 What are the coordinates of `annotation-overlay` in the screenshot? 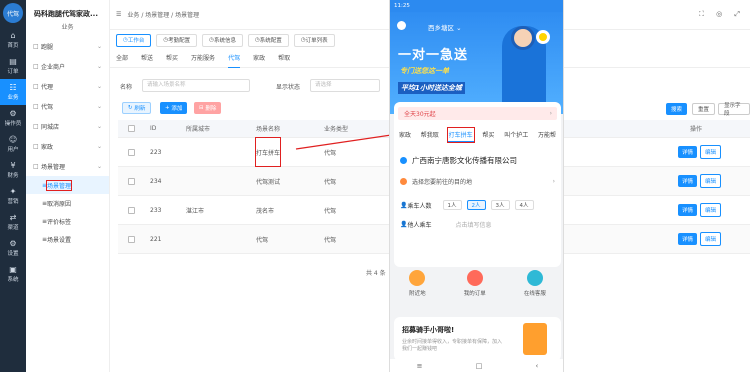 It's located at (347, 140).